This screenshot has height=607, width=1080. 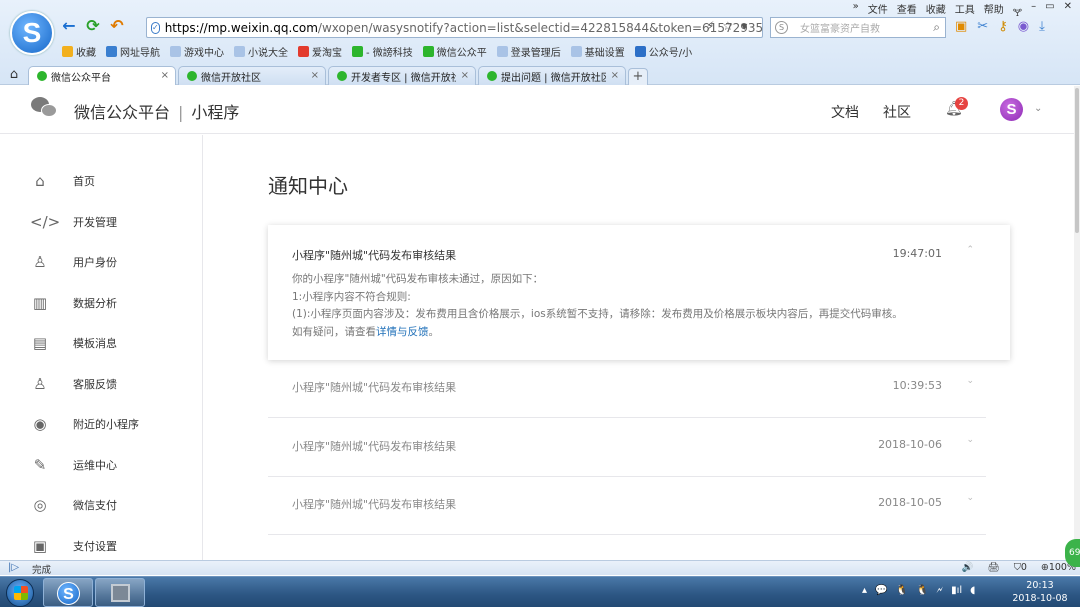 What do you see at coordinates (1068, 11) in the screenshot?
I see `menu-item: ✕` at bounding box center [1068, 11].